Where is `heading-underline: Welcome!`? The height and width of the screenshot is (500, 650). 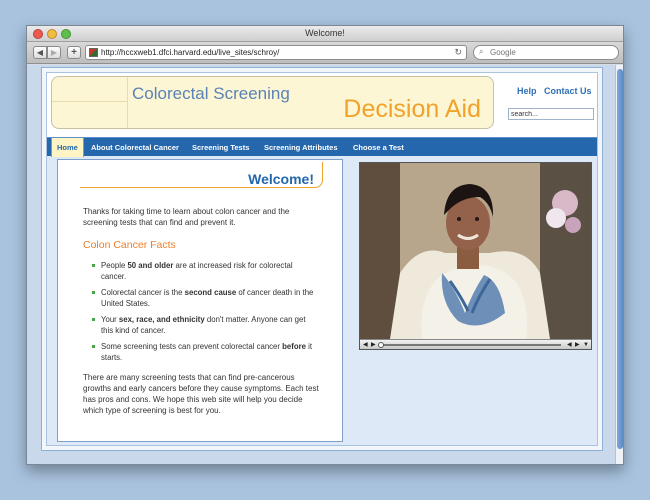
heading-underline: Welcome! is located at coordinates (201, 175).